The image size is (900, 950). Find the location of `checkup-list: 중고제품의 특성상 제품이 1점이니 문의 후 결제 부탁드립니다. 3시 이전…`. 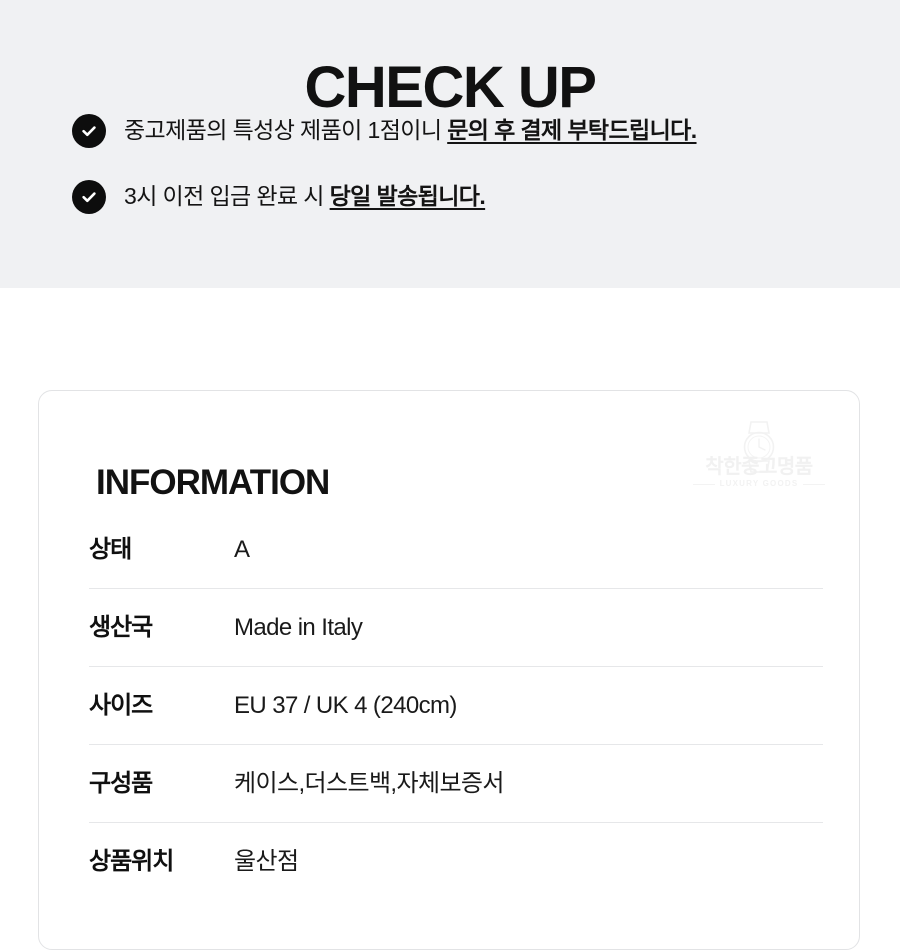

checkup-list: 중고제품의 특성상 제품이 1점이니 문의 후 결제 부탁드립니다. 3시 이전… is located at coordinates (467, 178).